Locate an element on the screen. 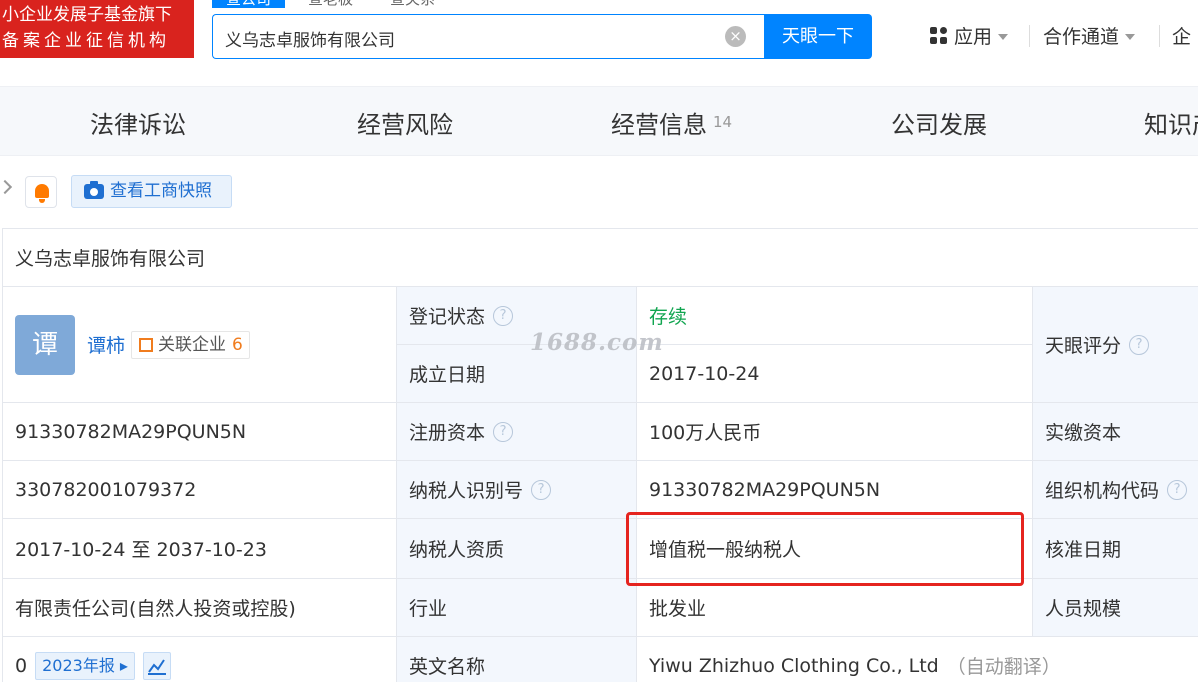 The image size is (1198, 682). english-label: 英文名称 is located at coordinates (447, 667).